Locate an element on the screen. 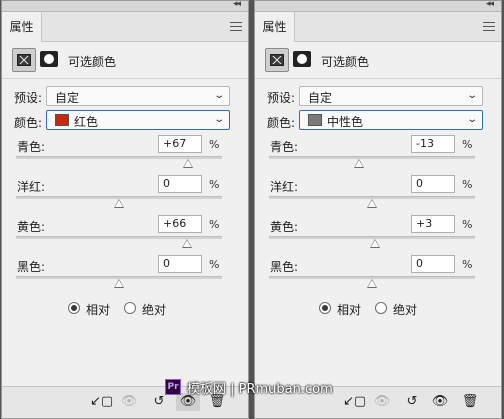 The width and height of the screenshot is (504, 419). reset-icon: ↺ is located at coordinates (412, 402).